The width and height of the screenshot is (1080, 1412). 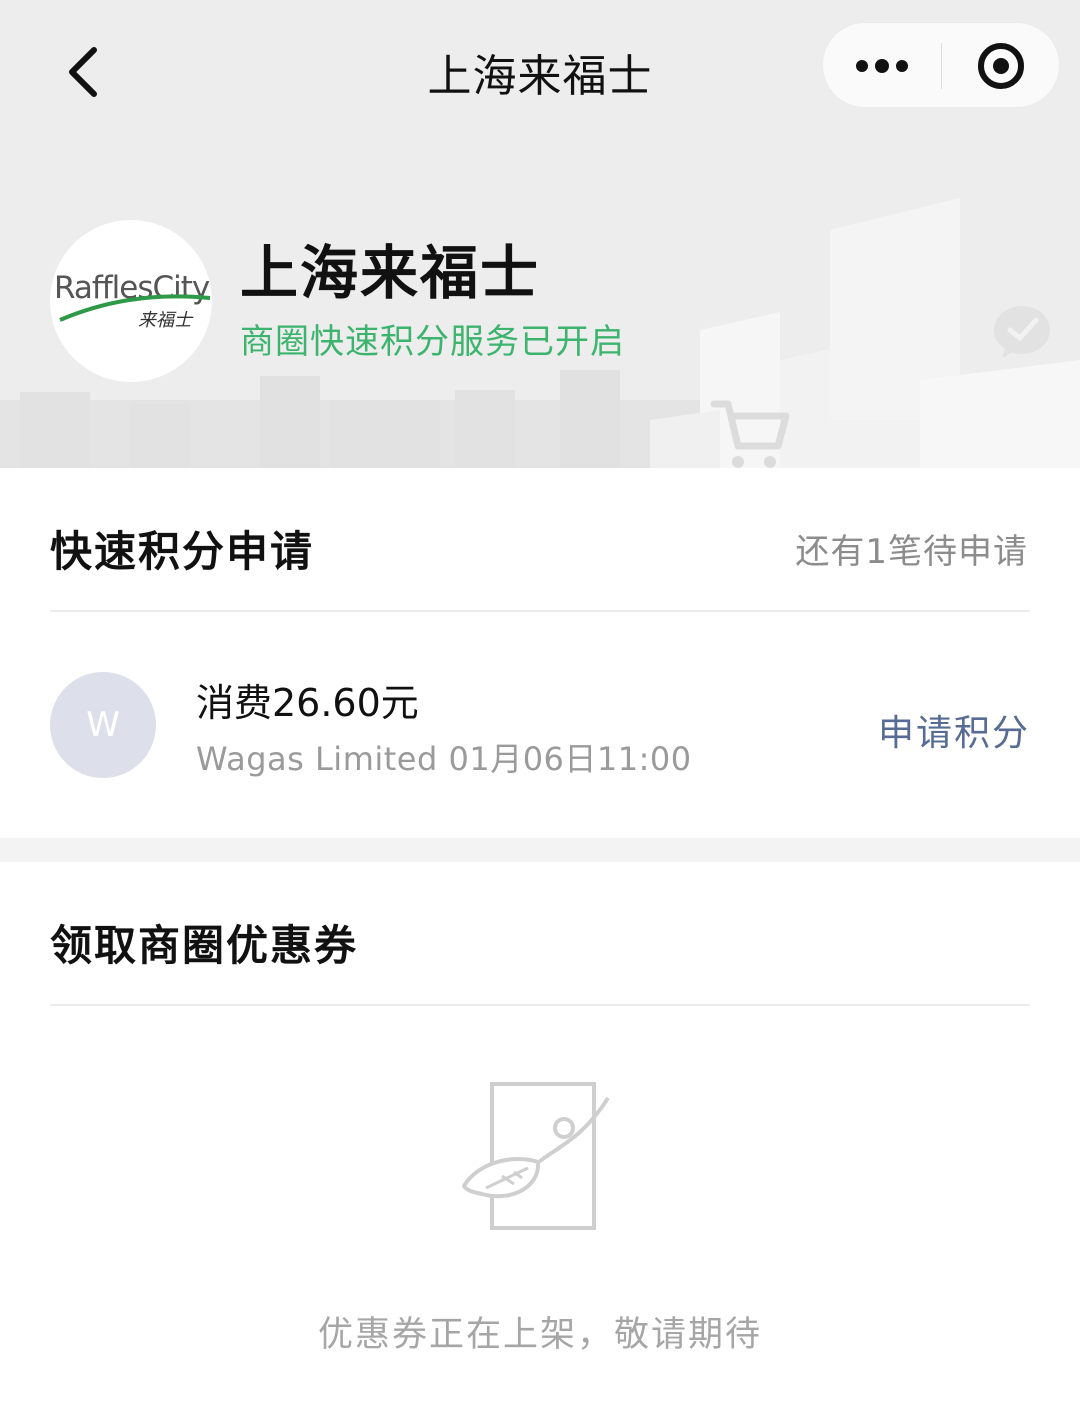 What do you see at coordinates (911, 552) in the screenshot?
I see `pending-count: 还有1笔待申请` at bounding box center [911, 552].